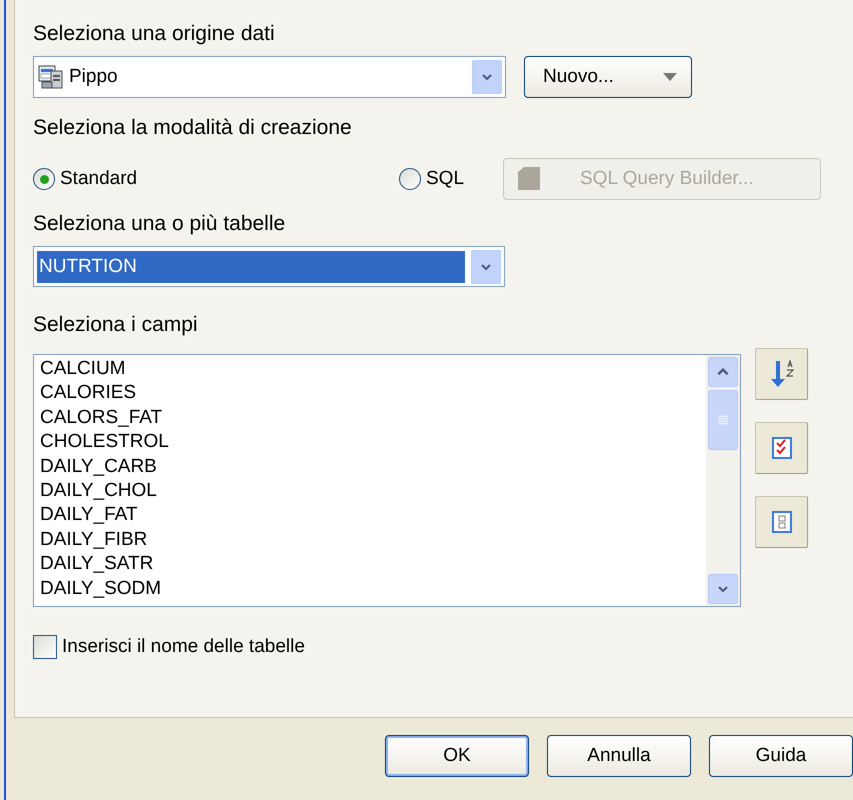 This screenshot has width=853, height=800. Describe the element at coordinates (45, 647) in the screenshot. I see `checkbox` at that location.